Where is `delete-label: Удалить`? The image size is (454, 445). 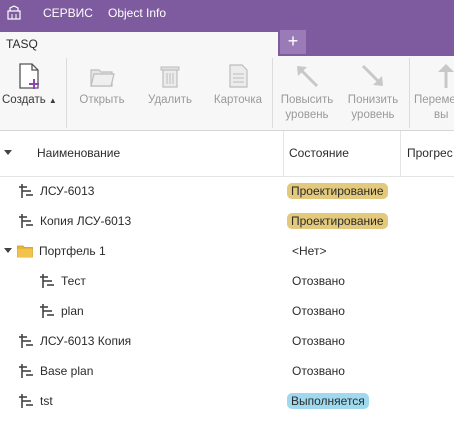
delete-label: Удалить is located at coordinates (170, 100).